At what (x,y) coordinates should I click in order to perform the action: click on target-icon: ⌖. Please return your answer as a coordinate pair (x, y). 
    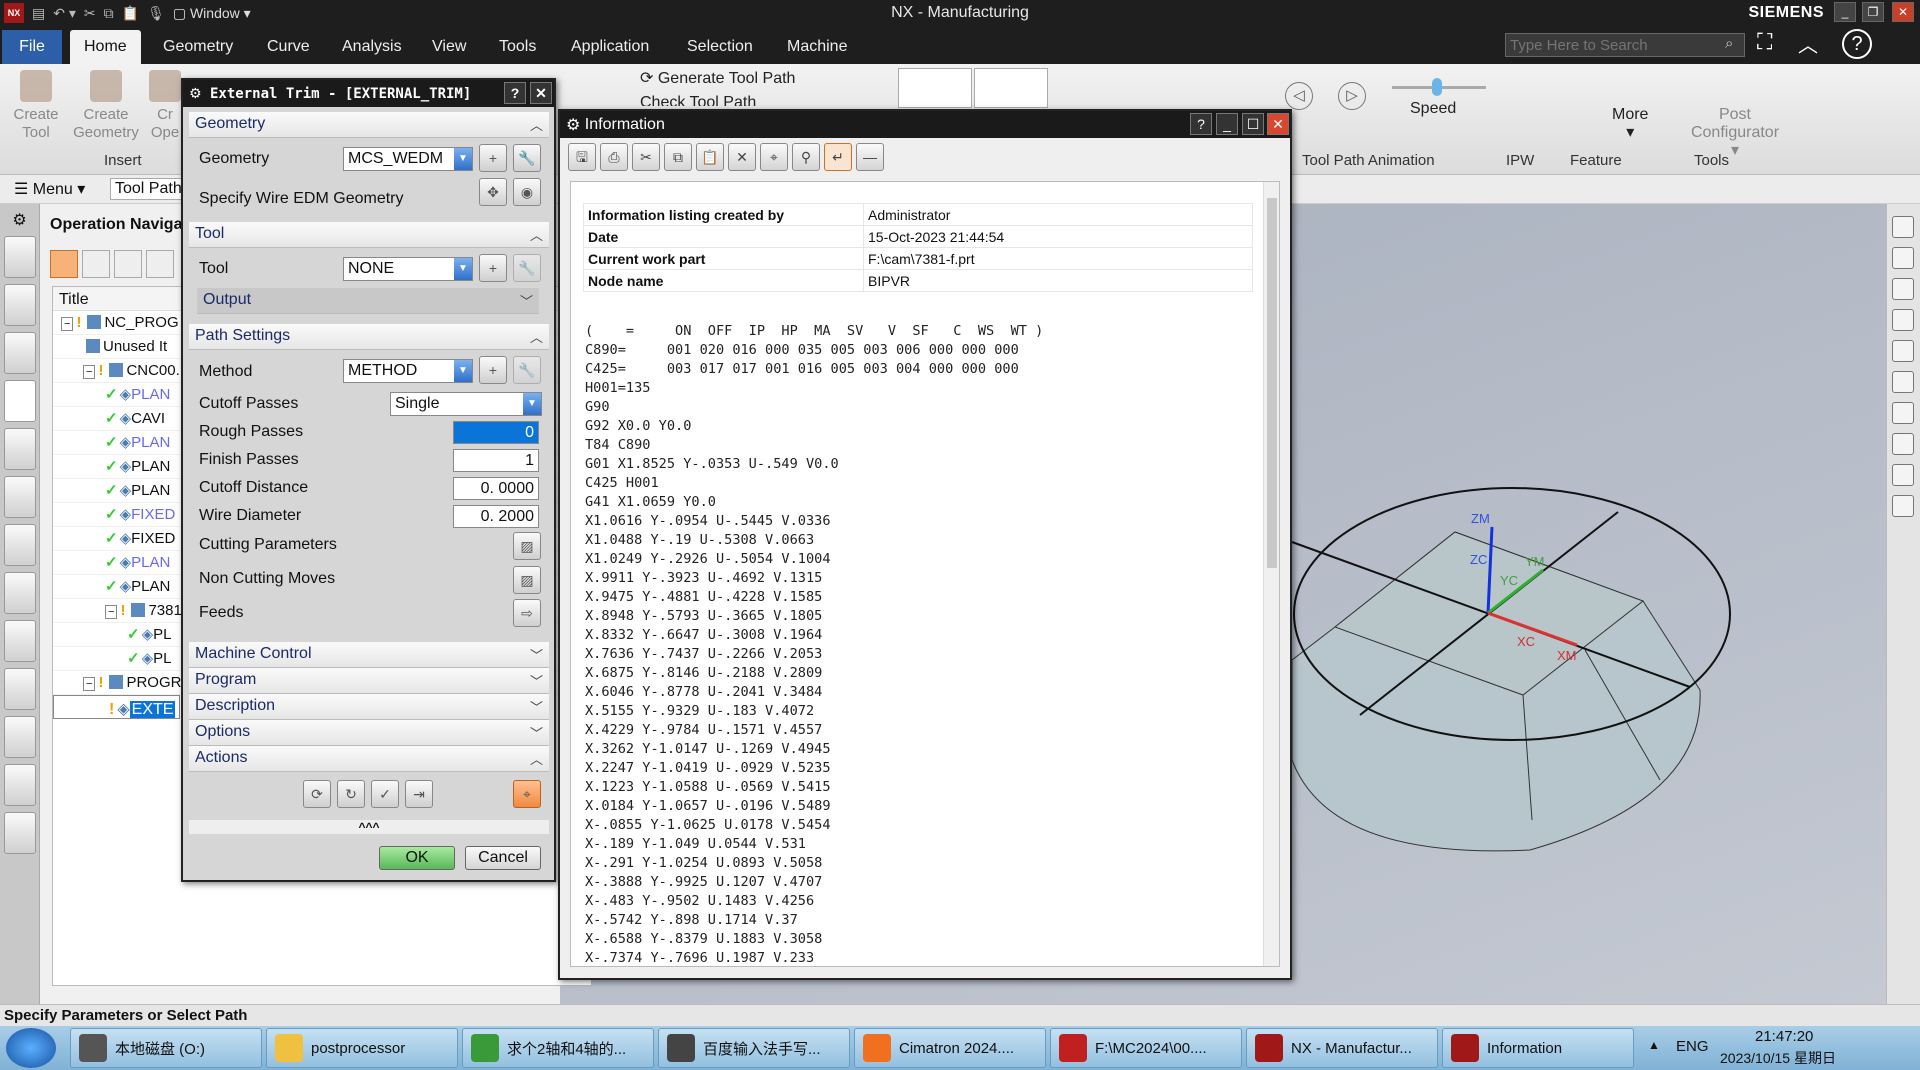
    Looking at the image, I should click on (774, 157).